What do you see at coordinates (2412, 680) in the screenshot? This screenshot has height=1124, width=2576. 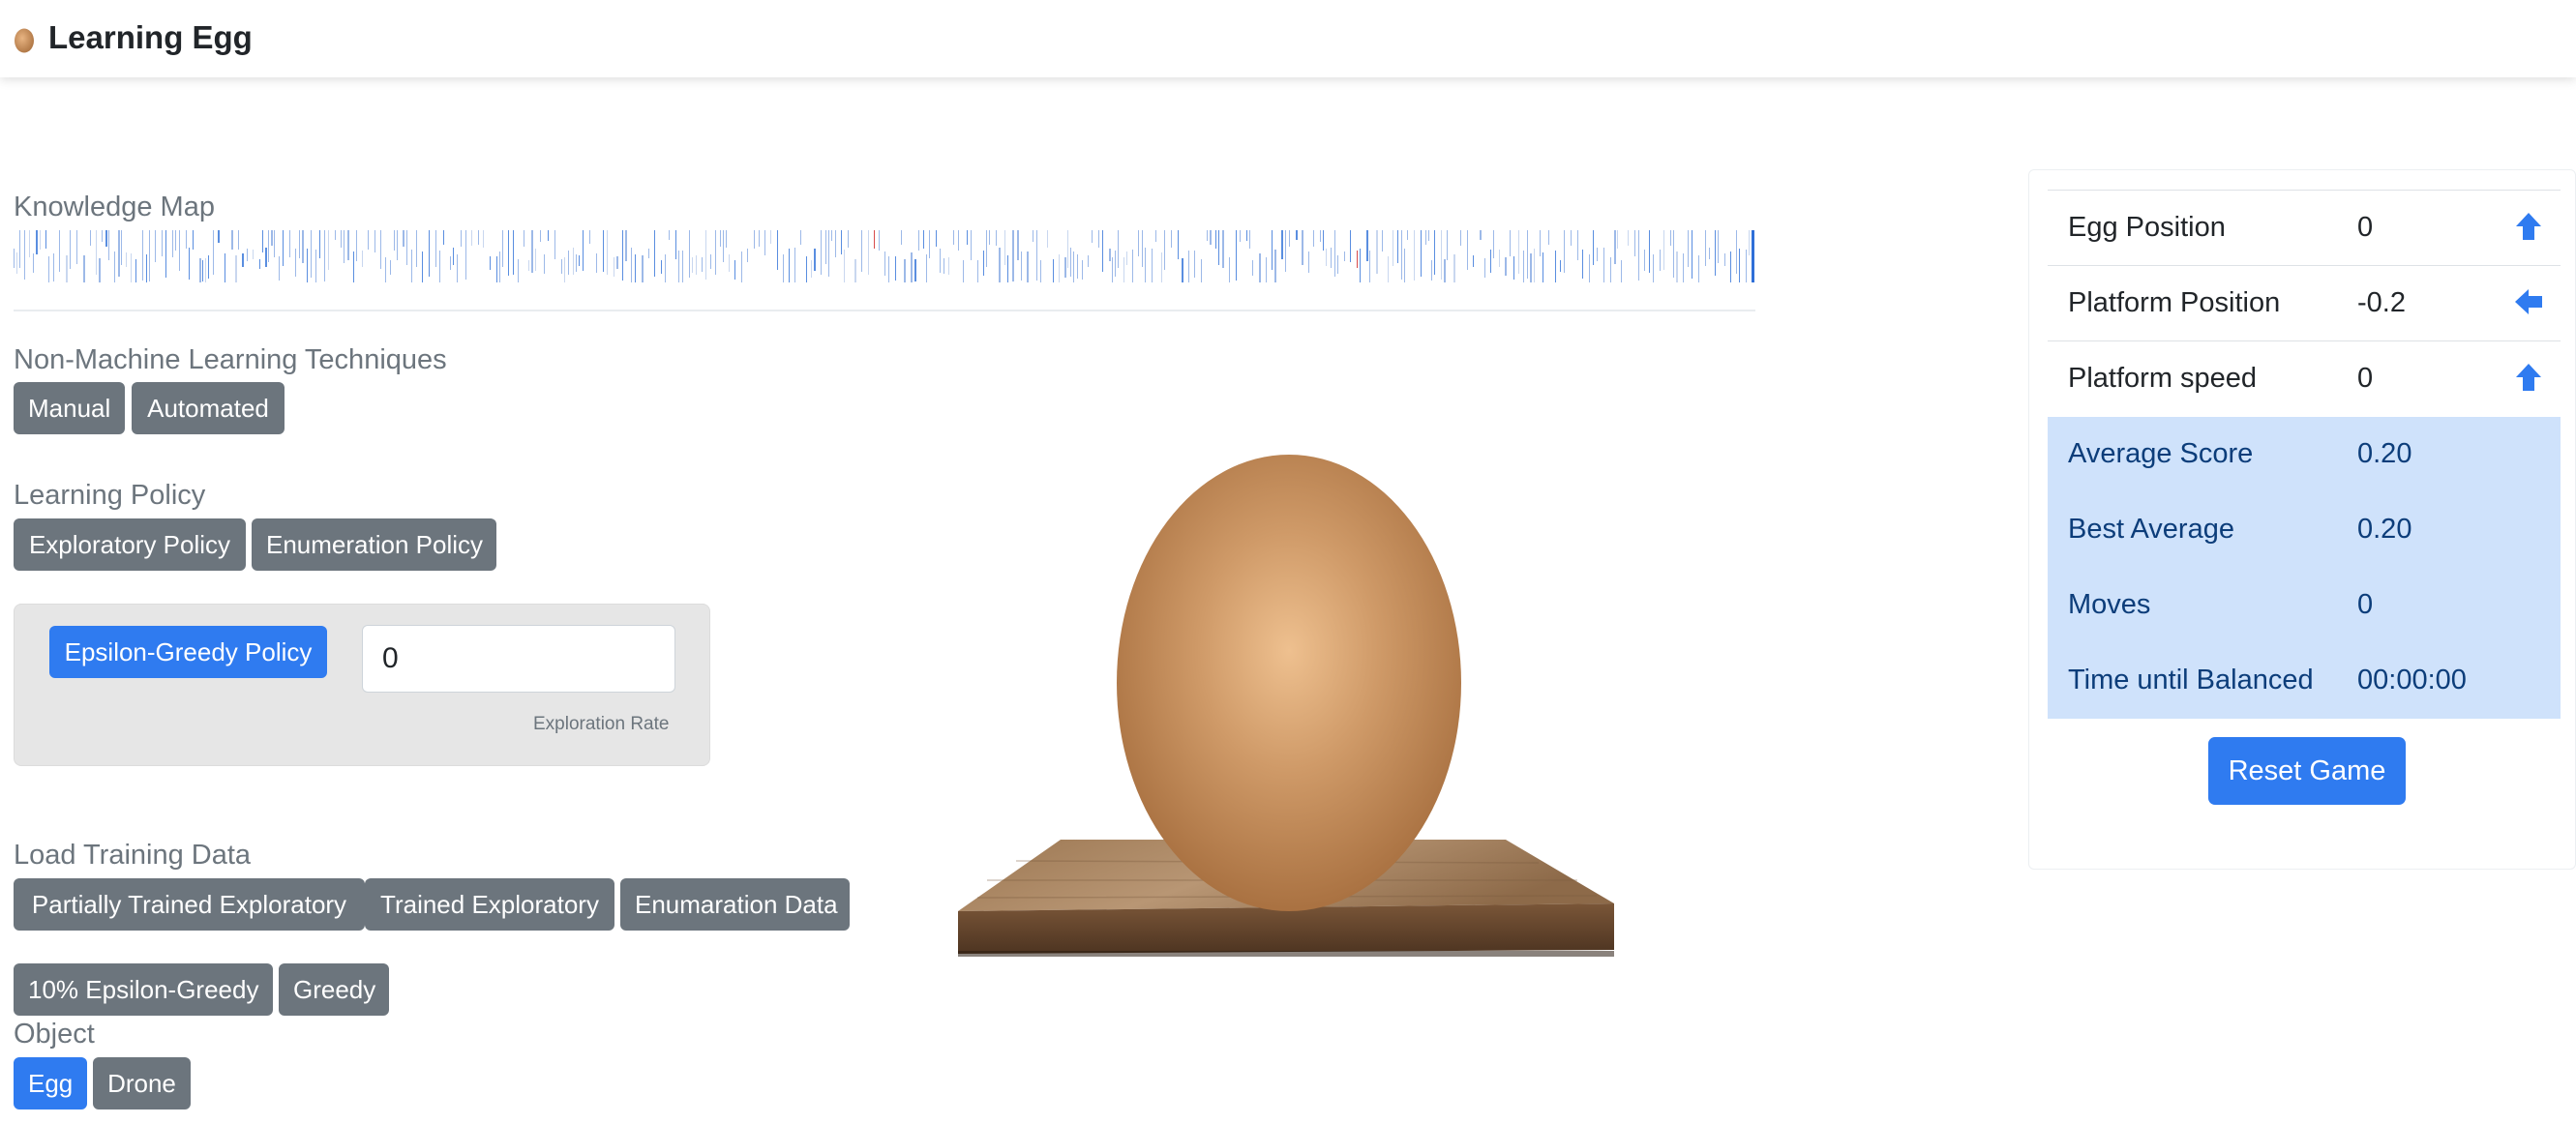 I see `stat-value: 00:00:00` at bounding box center [2412, 680].